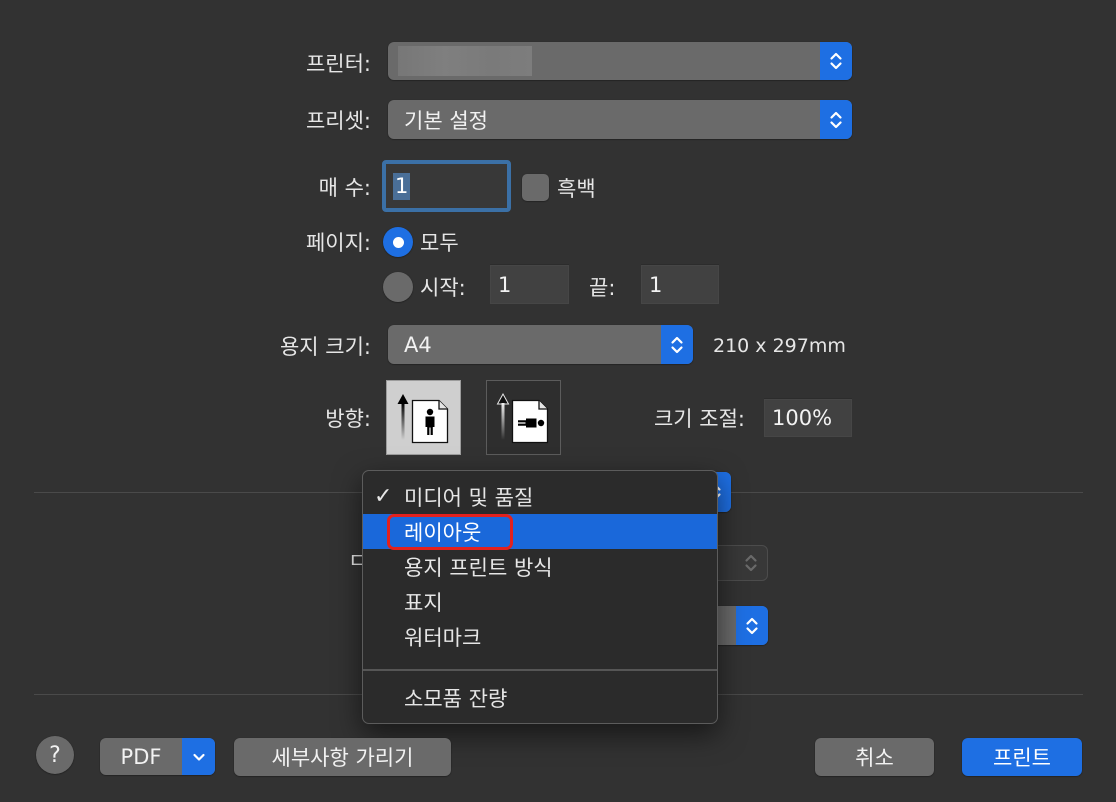  I want to click on hide-details-button: 세부사항 가리기, so click(342, 757).